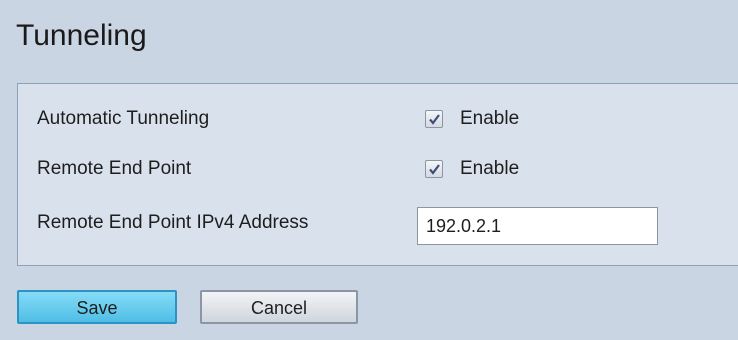 The width and height of the screenshot is (738, 340). What do you see at coordinates (123, 118) in the screenshot?
I see `automatic-tunneling-label: Automatic Tunneling` at bounding box center [123, 118].